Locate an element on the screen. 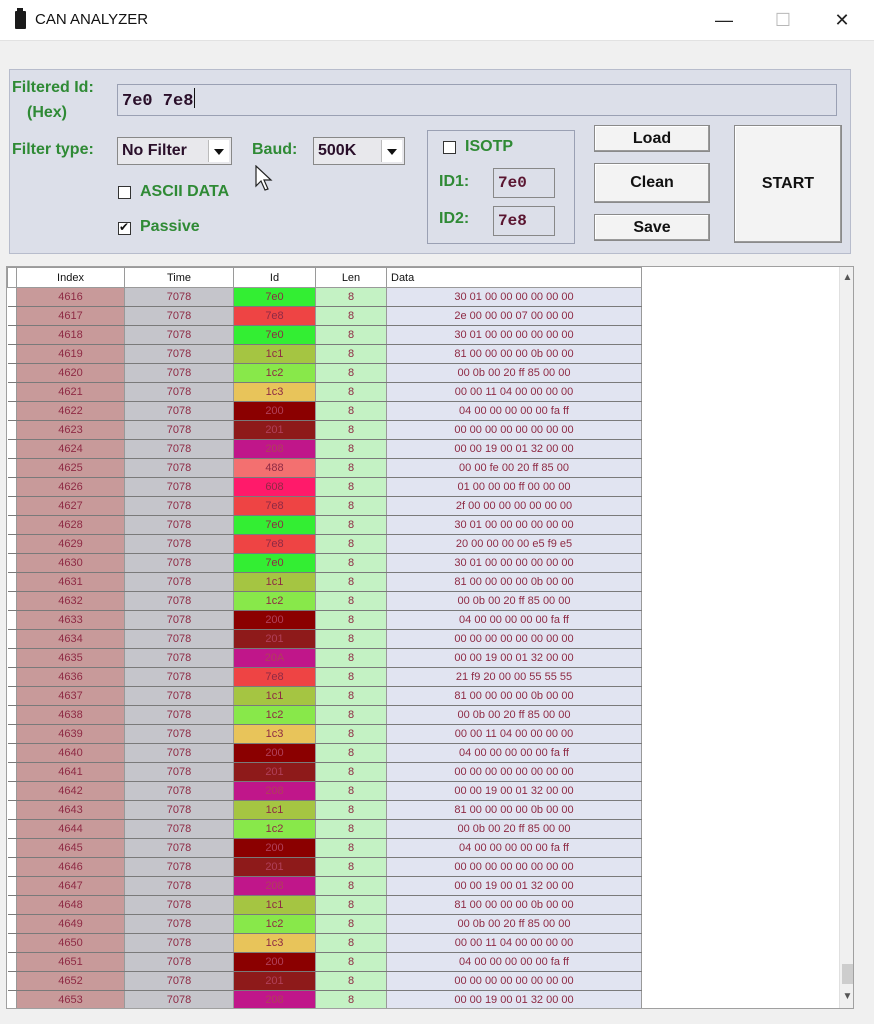 Image resolution: width=874 pixels, height=1024 pixels. data-cell: 01 00 00 00 ff 00 00 00 is located at coordinates (514, 487).